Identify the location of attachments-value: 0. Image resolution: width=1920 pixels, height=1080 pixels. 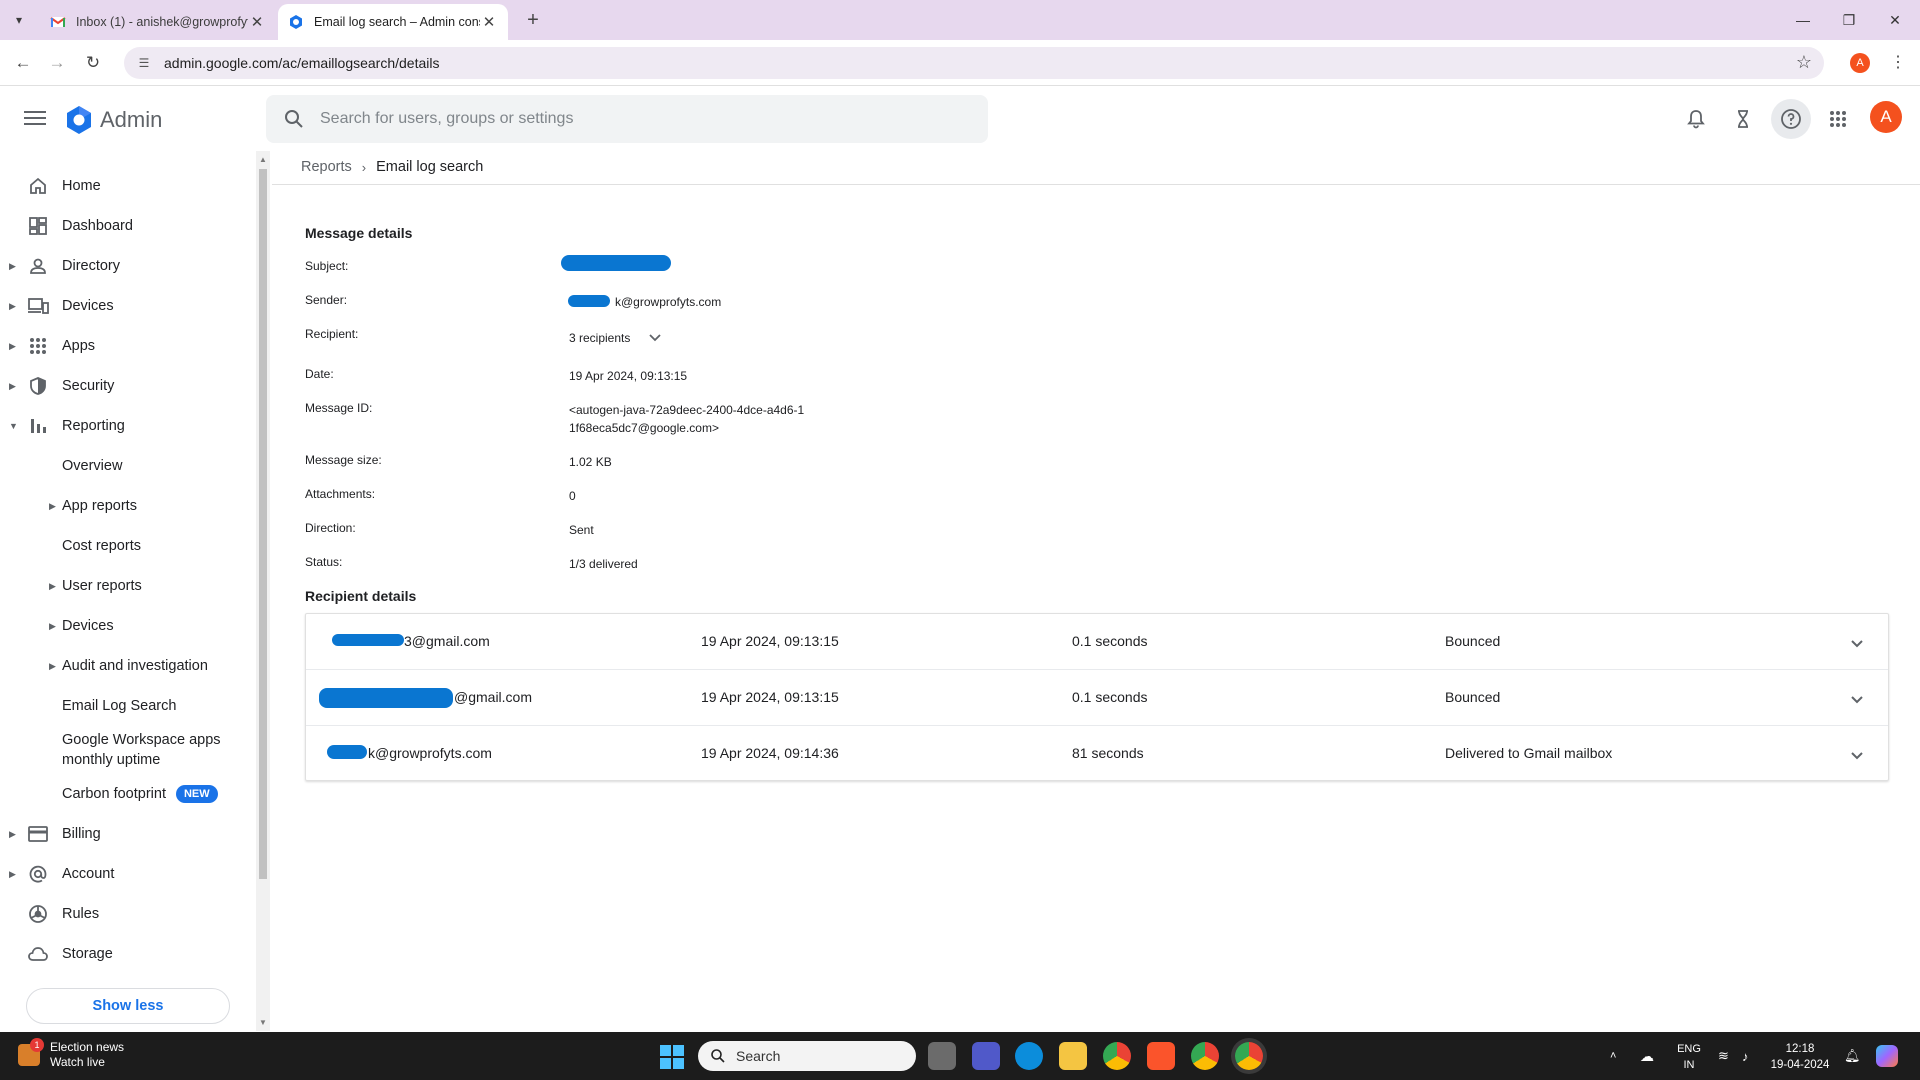
(572, 496).